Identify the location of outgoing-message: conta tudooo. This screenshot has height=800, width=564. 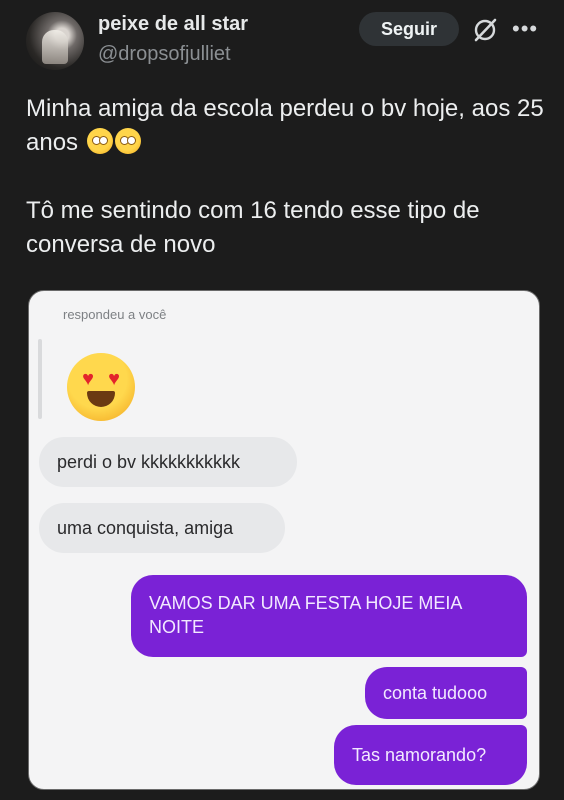
(446, 693).